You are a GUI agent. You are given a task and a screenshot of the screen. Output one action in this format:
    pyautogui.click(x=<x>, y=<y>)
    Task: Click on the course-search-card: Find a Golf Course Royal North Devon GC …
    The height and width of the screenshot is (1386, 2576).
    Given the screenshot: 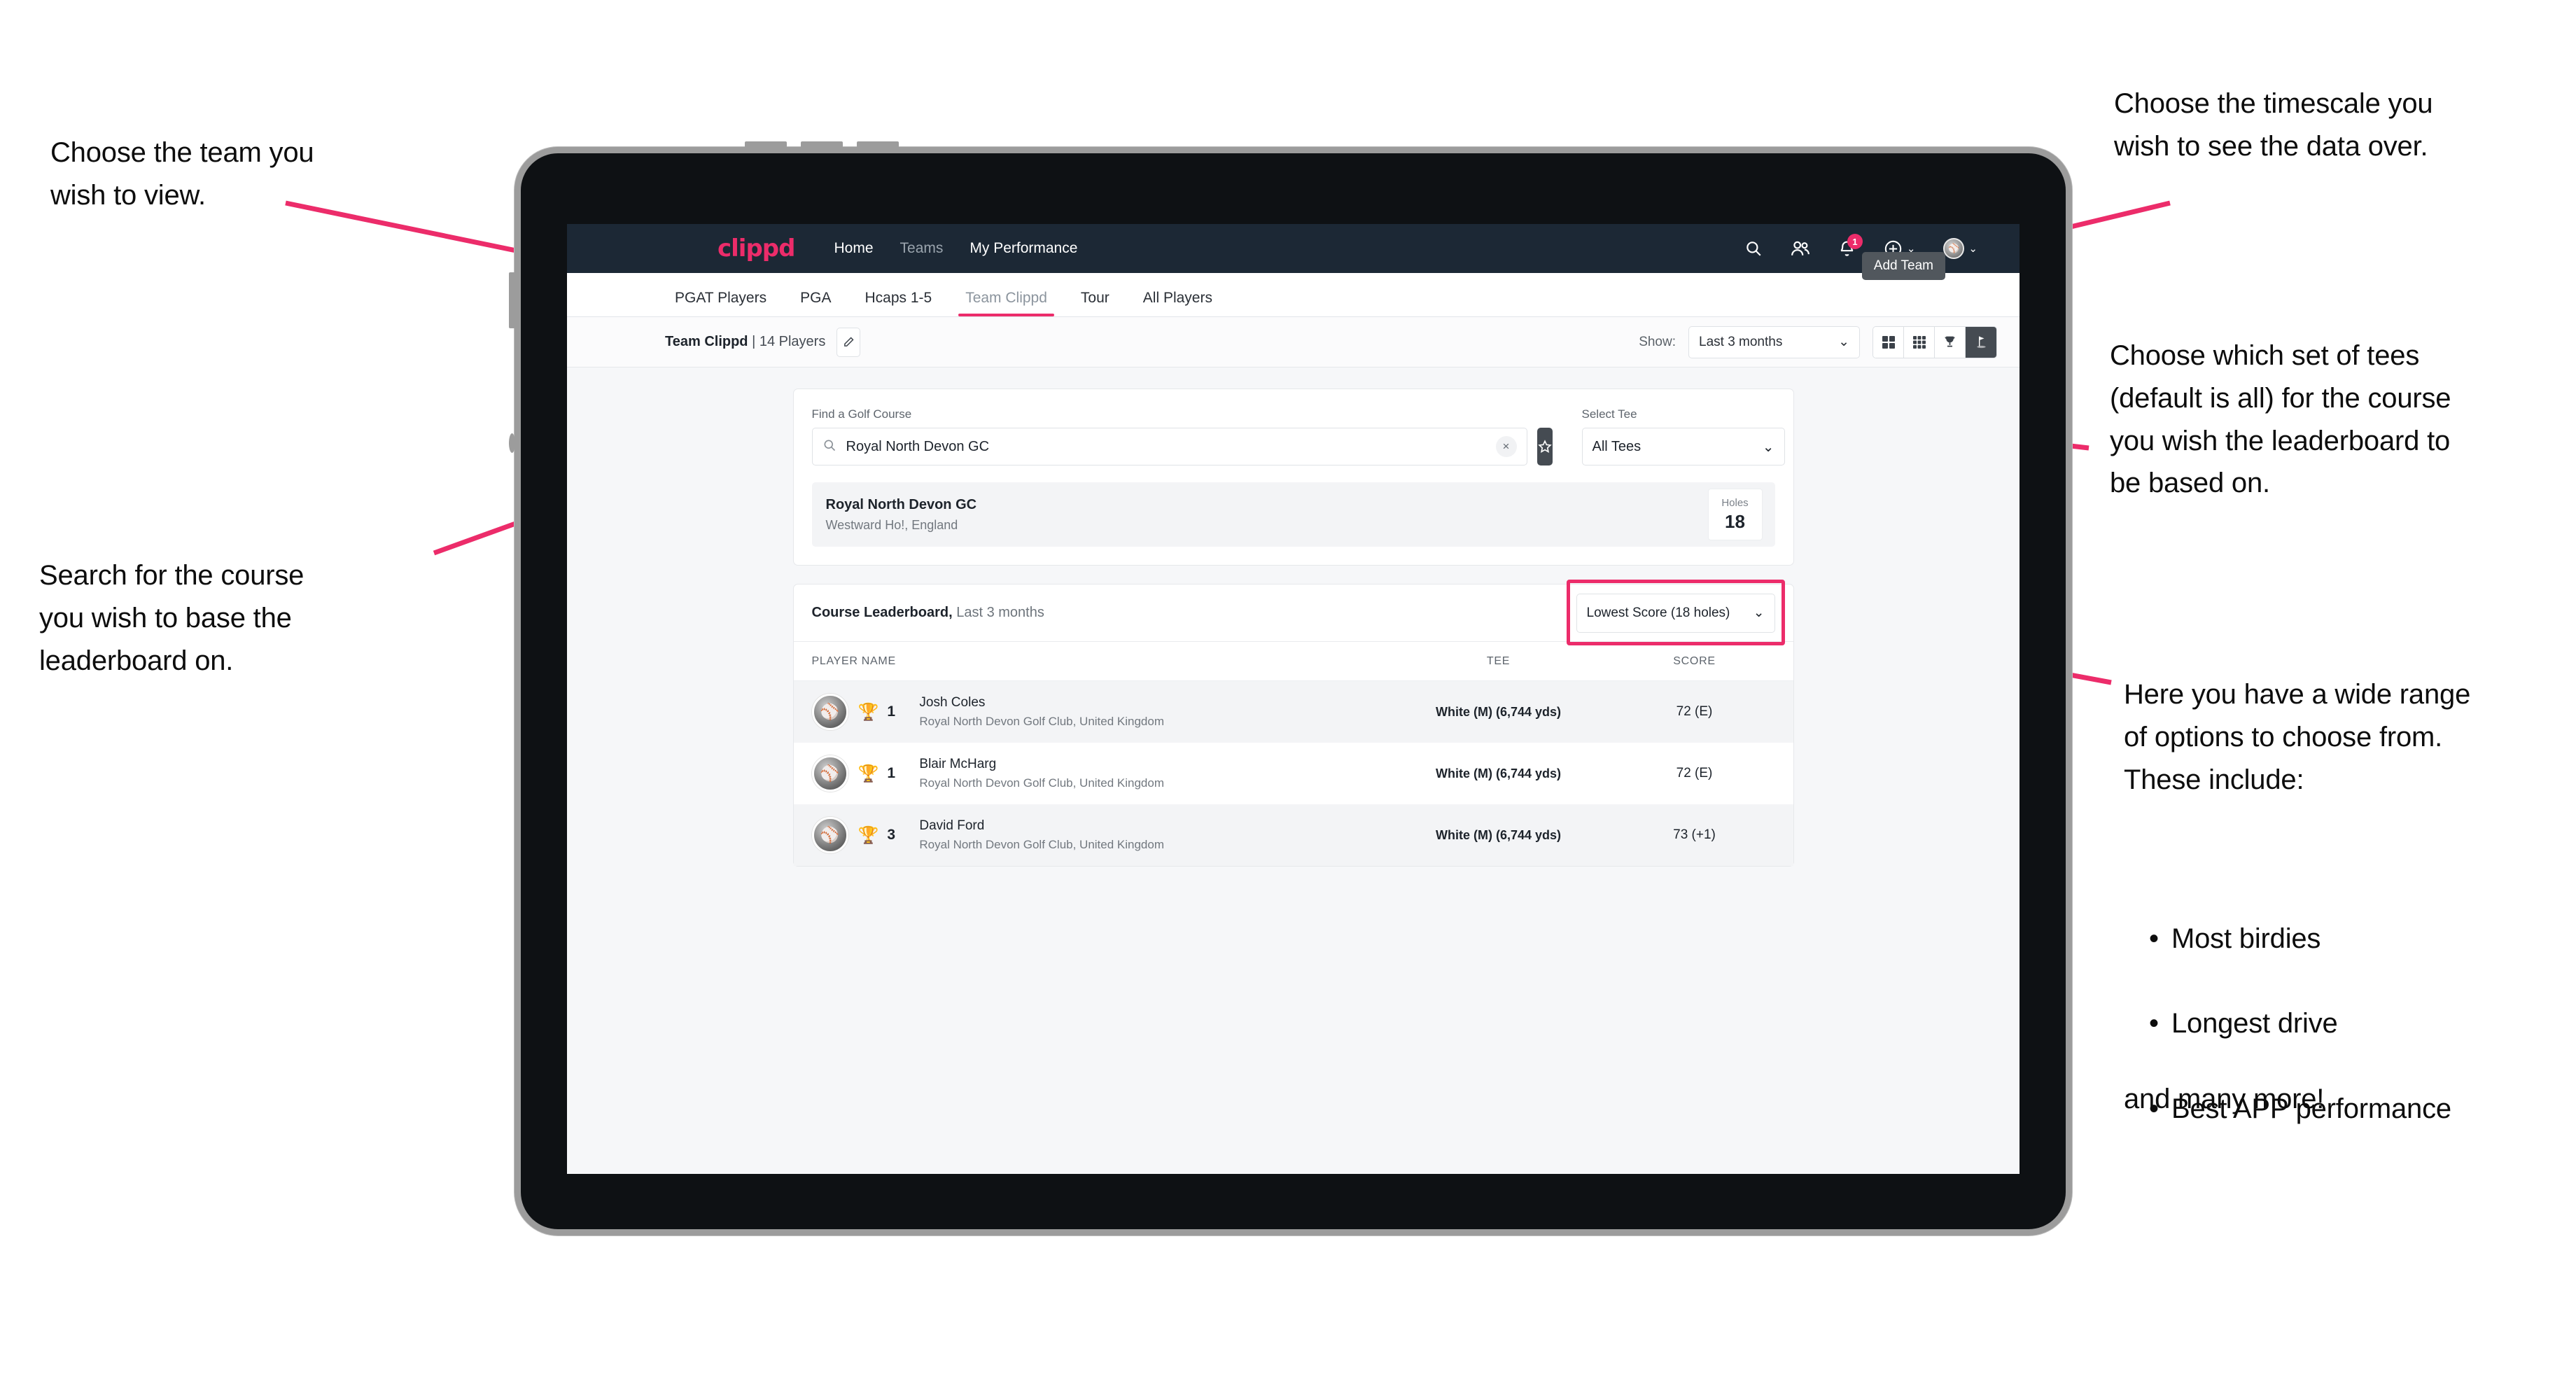 What is the action you would take?
    pyautogui.click(x=1293, y=477)
    